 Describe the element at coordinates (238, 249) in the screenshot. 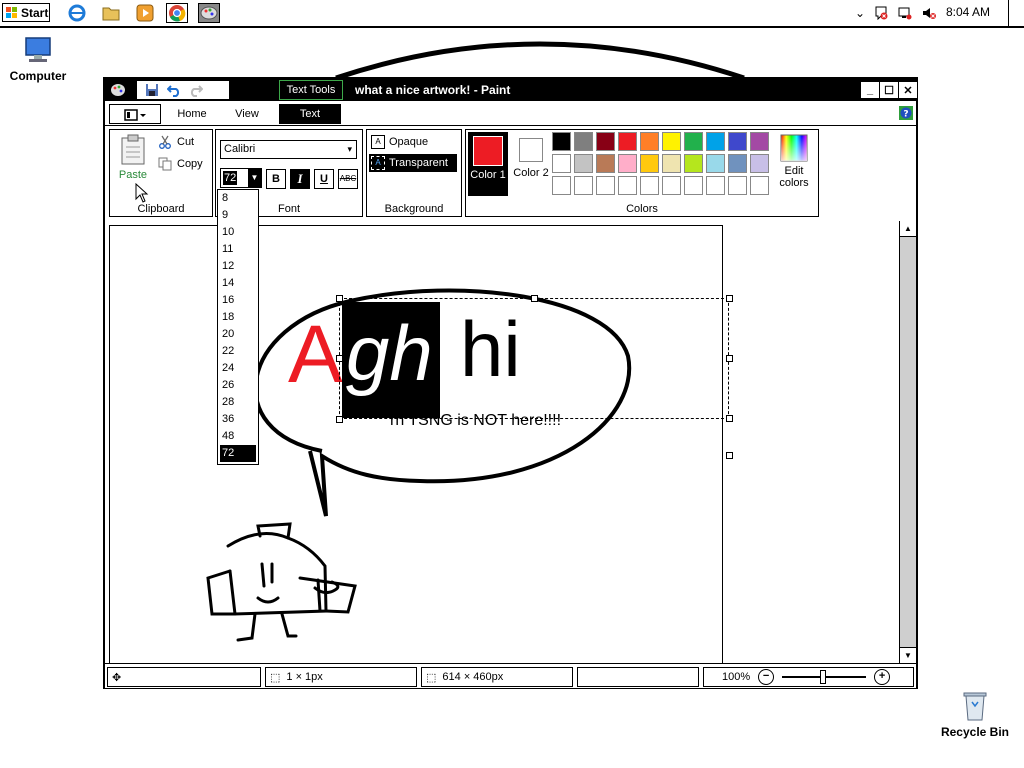

I see `font-size-option: 11` at that location.